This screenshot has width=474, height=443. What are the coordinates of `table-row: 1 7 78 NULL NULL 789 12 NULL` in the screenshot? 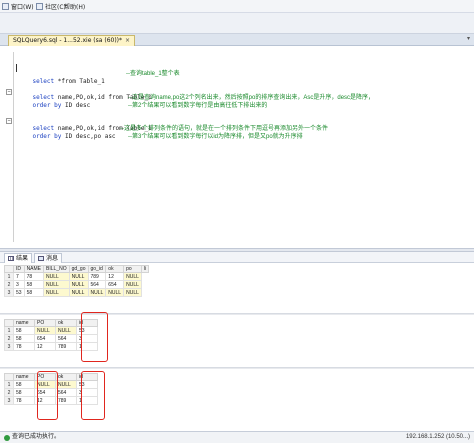 It's located at (76, 276).